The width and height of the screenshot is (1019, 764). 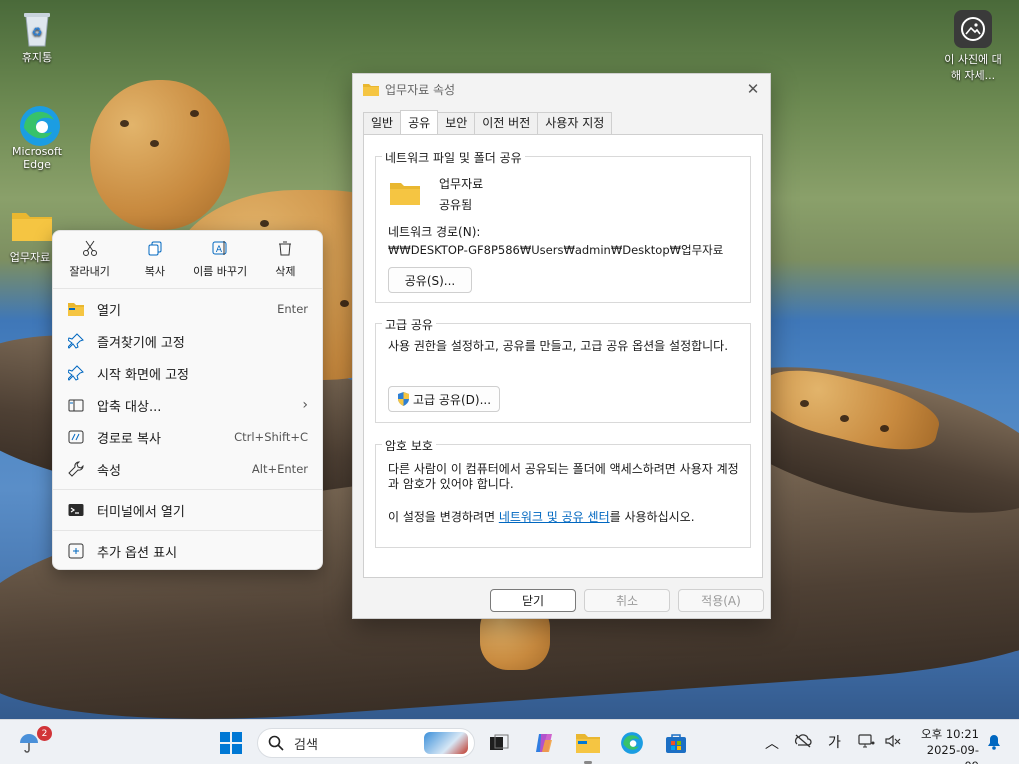 What do you see at coordinates (187, 260) in the screenshot?
I see `quick-actions-bar: 잘라내기 복사 A 이름 바꾸기 삭제` at bounding box center [187, 260].